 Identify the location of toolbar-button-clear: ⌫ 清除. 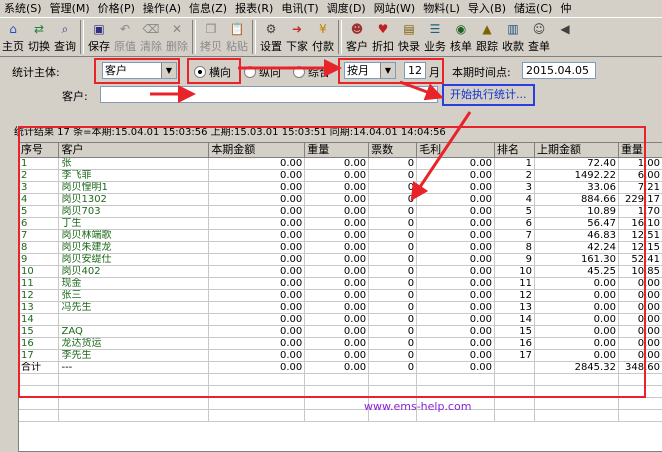
(151, 37).